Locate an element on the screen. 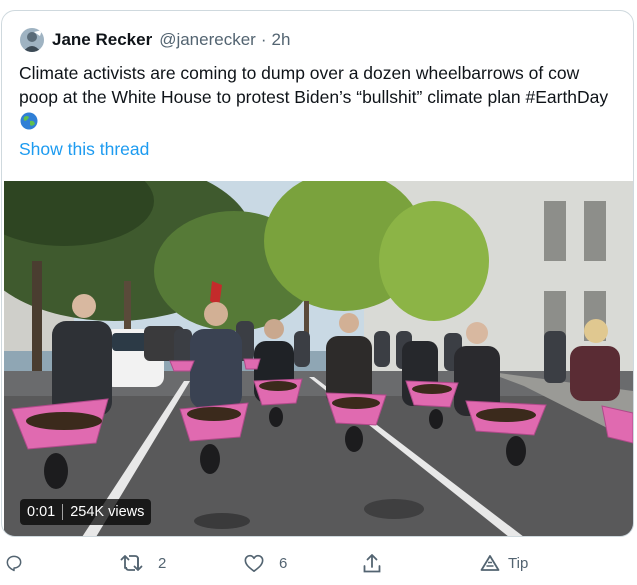 The width and height of the screenshot is (637, 585). tweet-actions: 2 6 Tip is located at coordinates (318, 563).